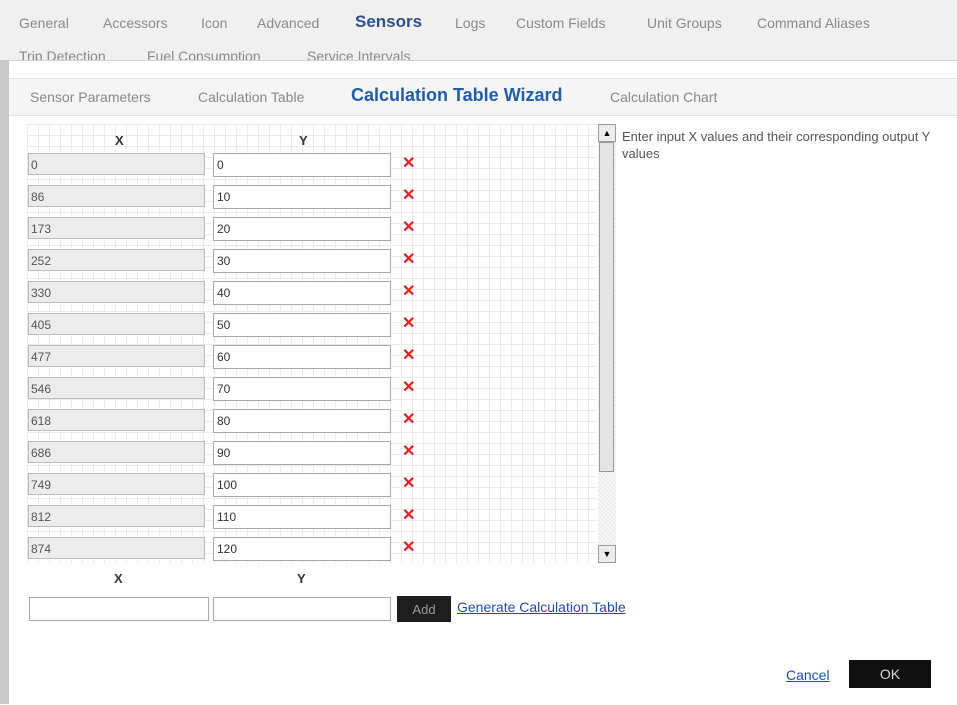 The height and width of the screenshot is (705, 957). Describe the element at coordinates (116, 164) in the screenshot. I see `x-value-cell: 0` at that location.